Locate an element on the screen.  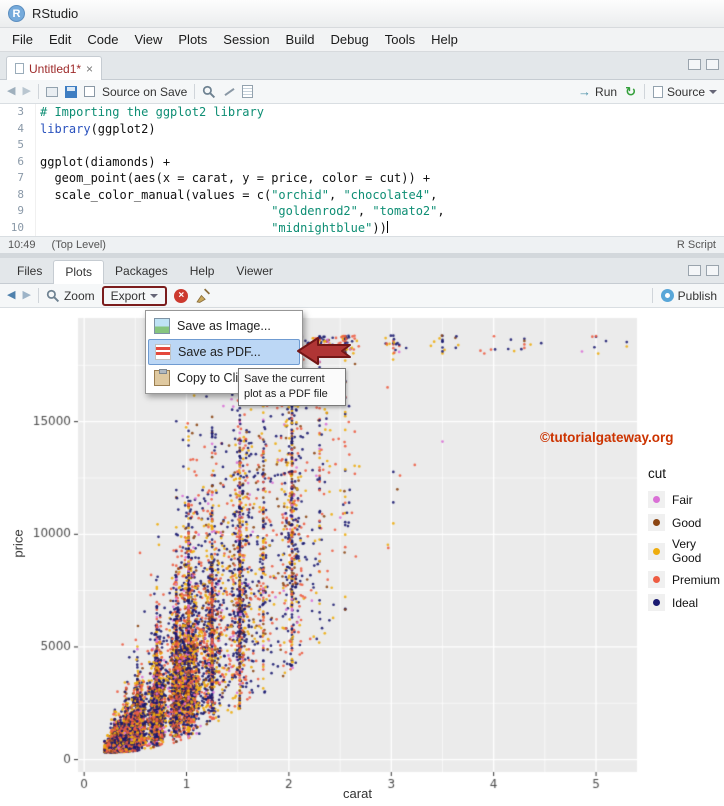
line-number: 9 is located at coordinates (18, 211).